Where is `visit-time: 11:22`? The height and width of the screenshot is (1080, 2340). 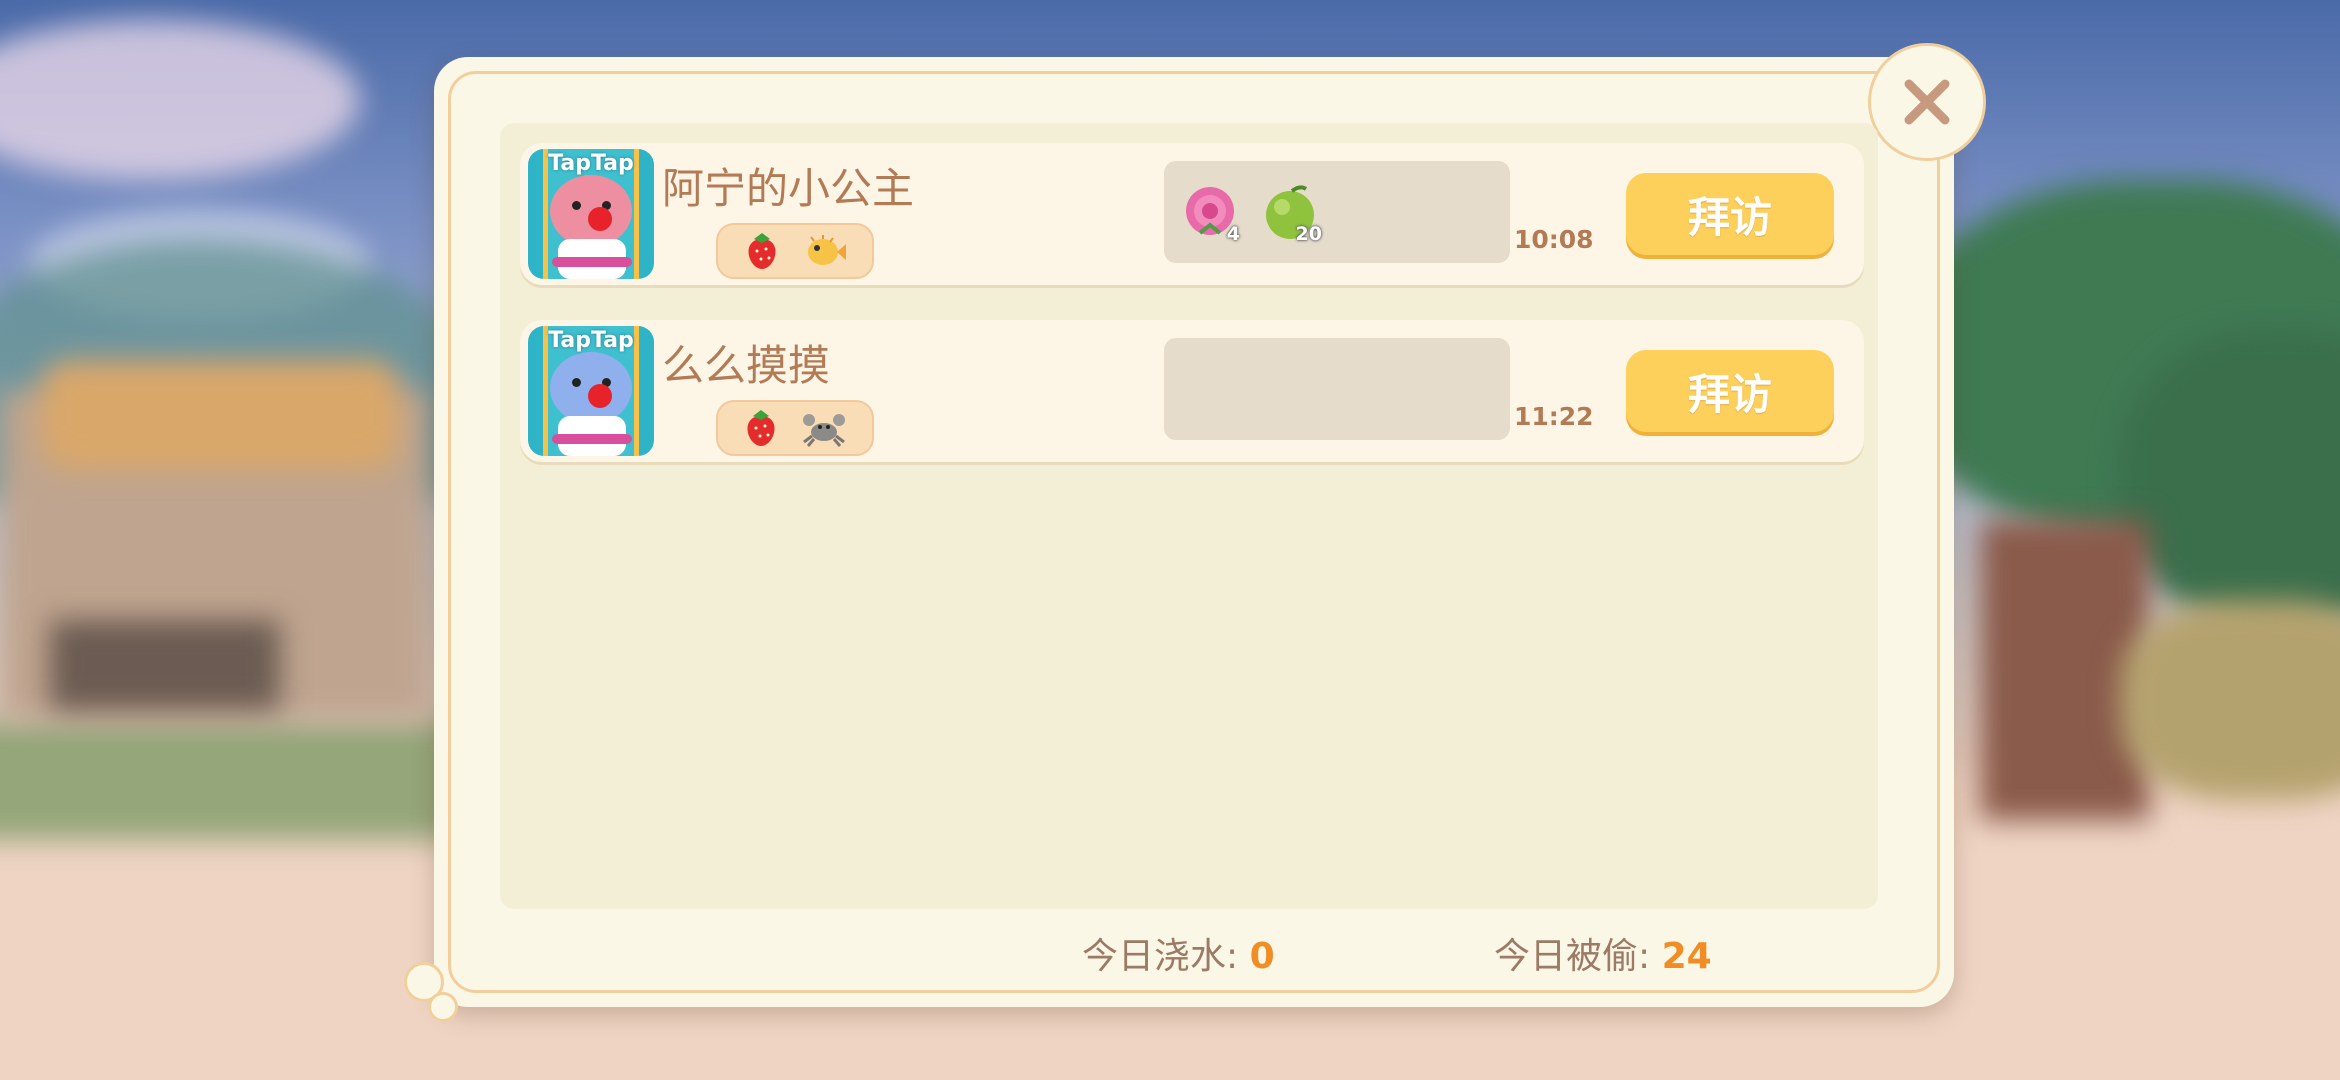 visit-time: 11:22 is located at coordinates (1554, 416).